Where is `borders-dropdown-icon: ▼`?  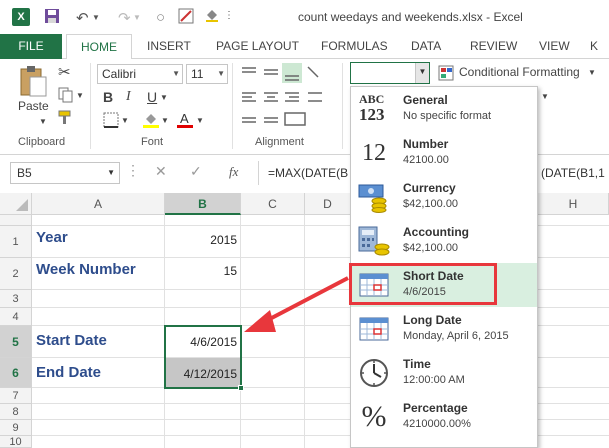 borders-dropdown-icon: ▼ is located at coordinates (125, 120).